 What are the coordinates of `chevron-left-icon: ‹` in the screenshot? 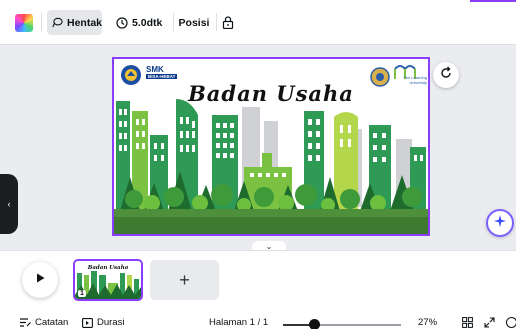 It's located at (9, 204).